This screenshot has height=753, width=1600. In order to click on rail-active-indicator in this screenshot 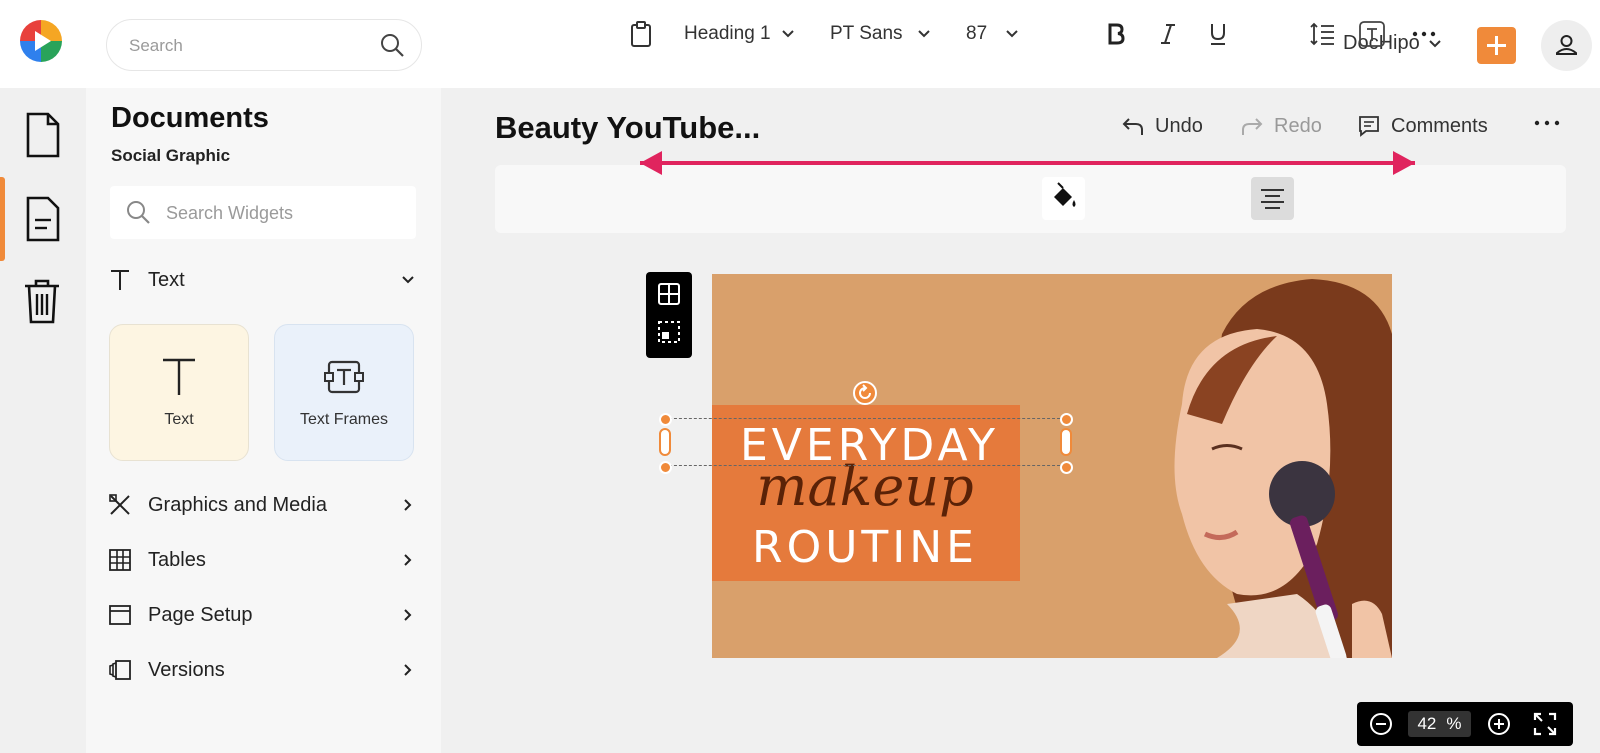, I will do `click(2, 219)`.